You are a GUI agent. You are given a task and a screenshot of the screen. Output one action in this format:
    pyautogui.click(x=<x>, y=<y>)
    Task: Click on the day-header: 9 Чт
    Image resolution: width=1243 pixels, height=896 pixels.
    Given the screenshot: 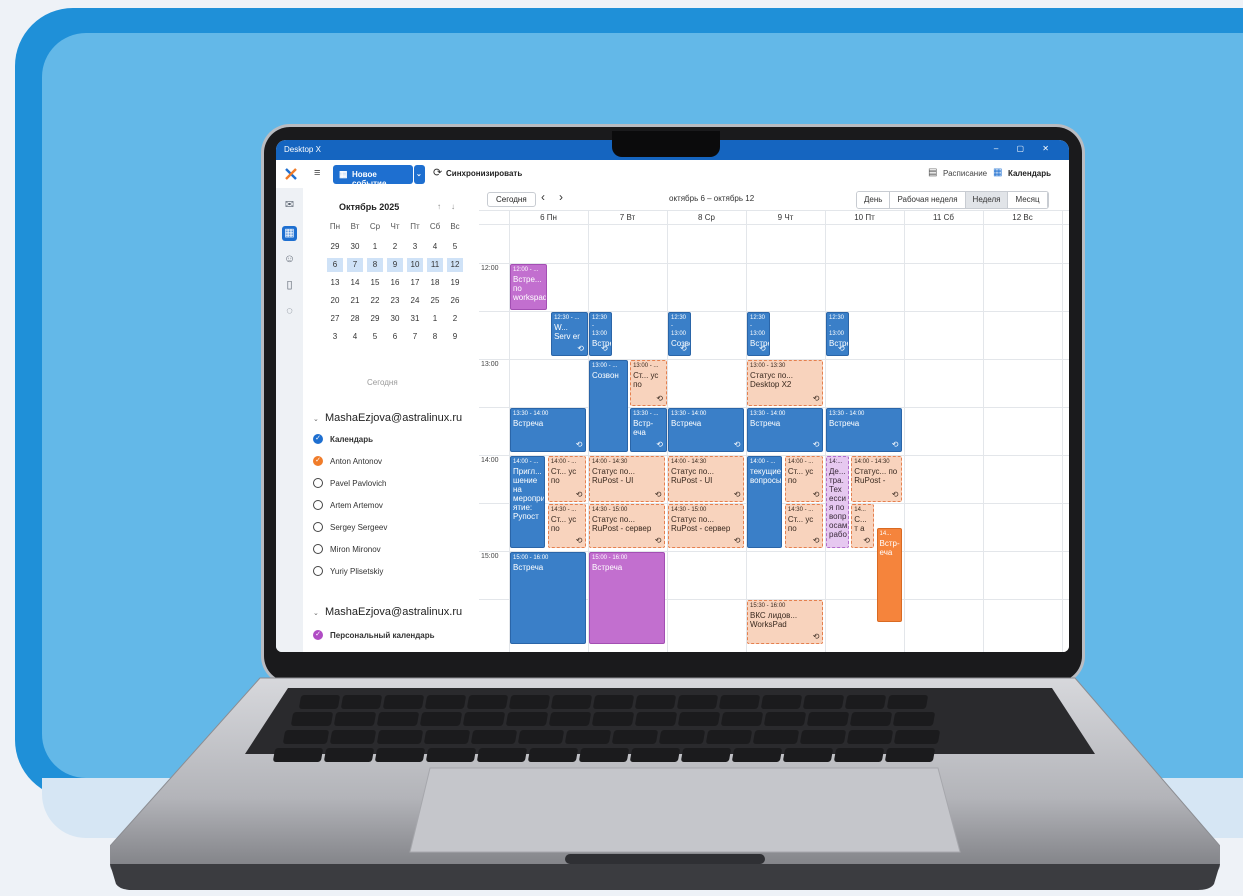 What is the action you would take?
    pyautogui.click(x=785, y=217)
    